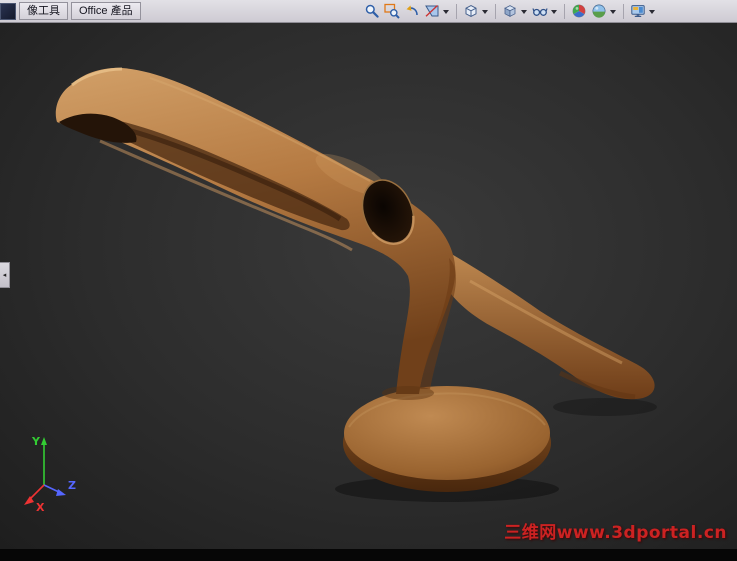  Describe the element at coordinates (50, 474) in the screenshot. I see `coordinate-triad: Y Z X` at that location.